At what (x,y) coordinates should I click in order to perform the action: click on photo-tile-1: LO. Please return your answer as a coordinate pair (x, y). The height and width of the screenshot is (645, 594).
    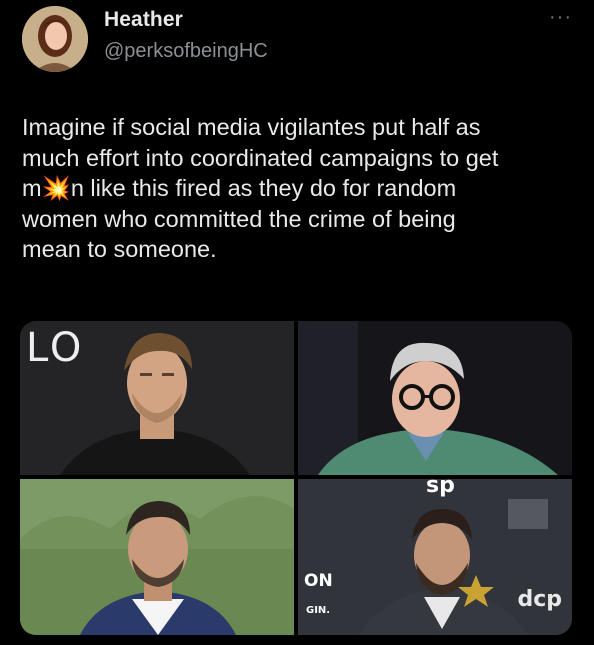
    Looking at the image, I should click on (157, 398).